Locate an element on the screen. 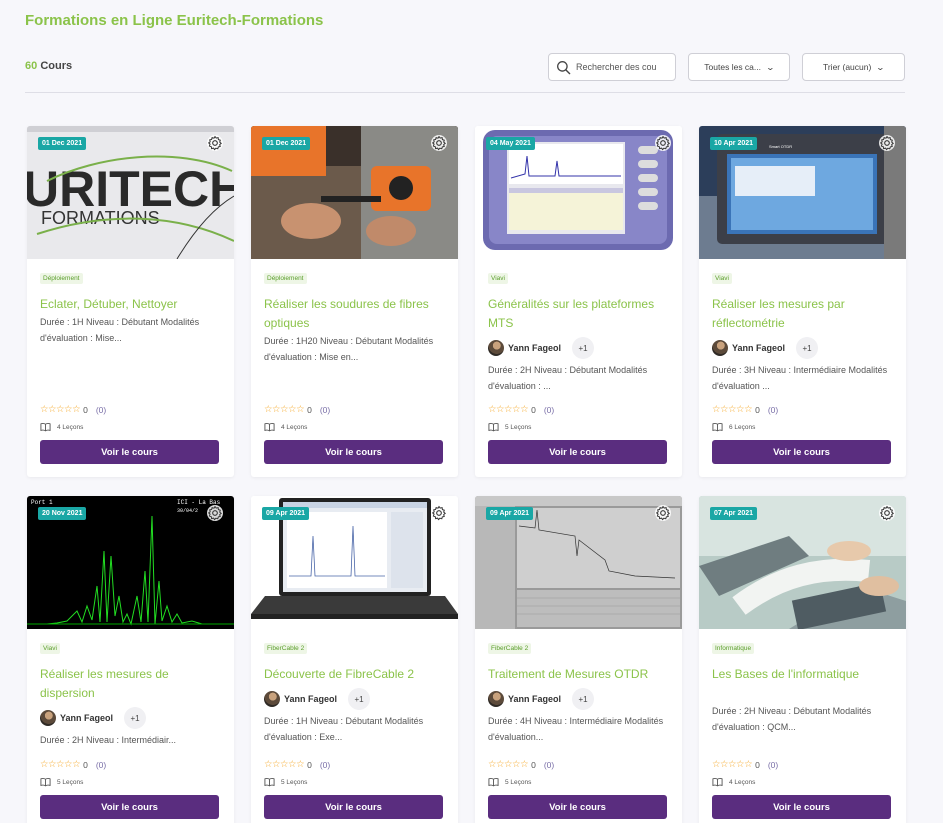 Image resolution: width=943 pixels, height=823 pixels. lesson-count: 6 Leçons is located at coordinates (733, 427).